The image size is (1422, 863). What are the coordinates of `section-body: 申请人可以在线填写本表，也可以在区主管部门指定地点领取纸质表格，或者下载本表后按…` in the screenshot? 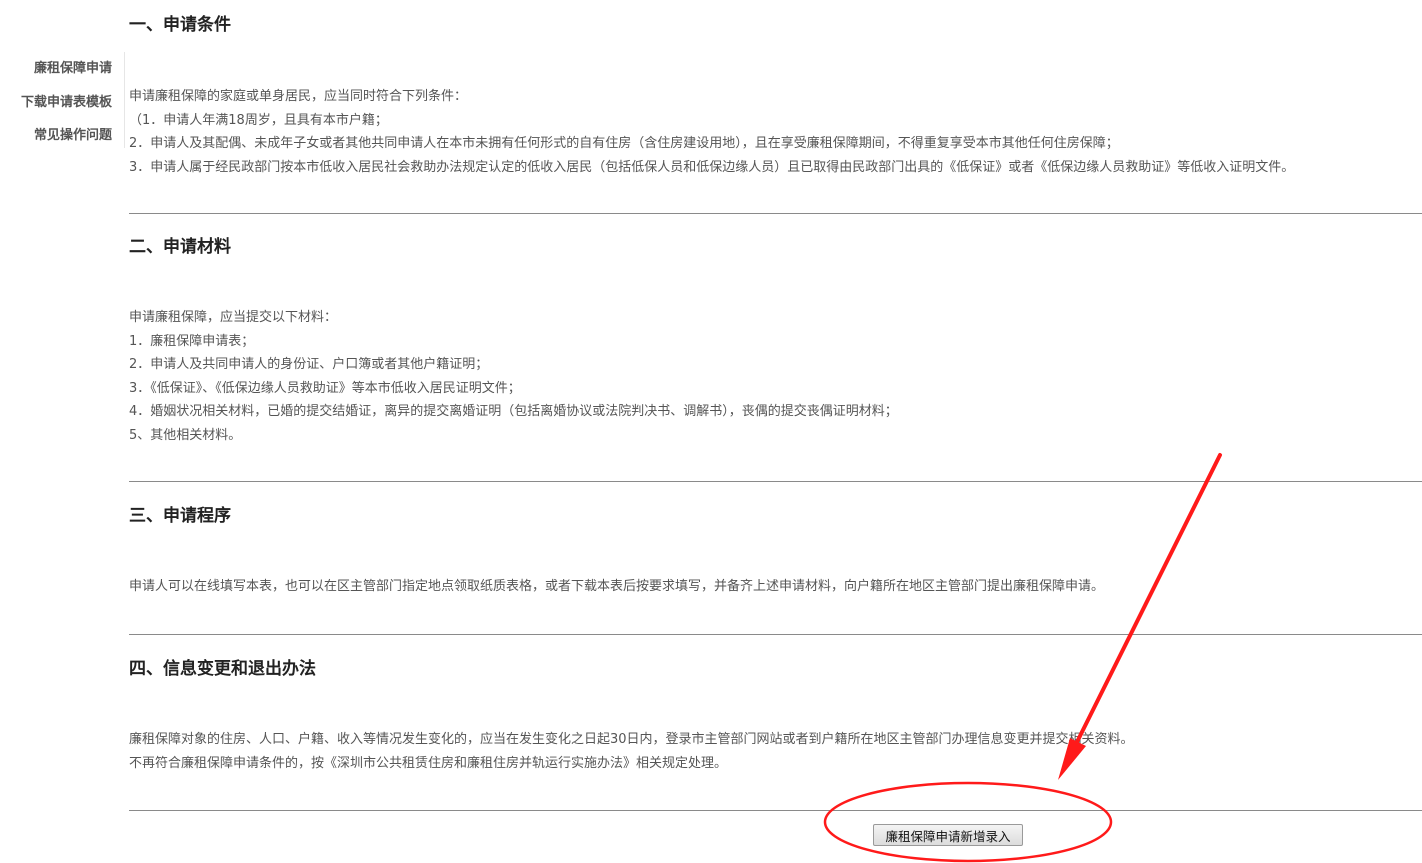 It's located at (775, 587).